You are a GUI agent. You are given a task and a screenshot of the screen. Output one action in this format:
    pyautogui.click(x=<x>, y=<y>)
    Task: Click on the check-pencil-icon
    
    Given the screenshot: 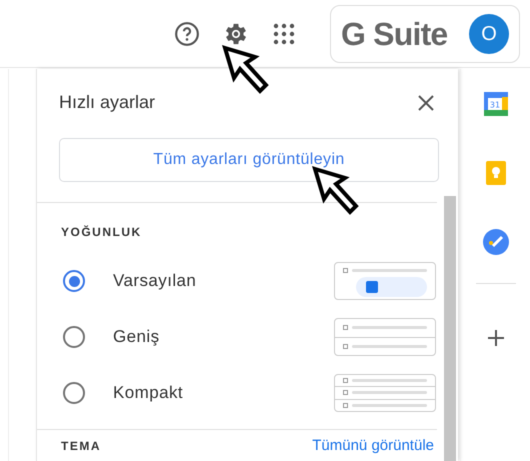 What is the action you would take?
    pyautogui.click(x=496, y=242)
    